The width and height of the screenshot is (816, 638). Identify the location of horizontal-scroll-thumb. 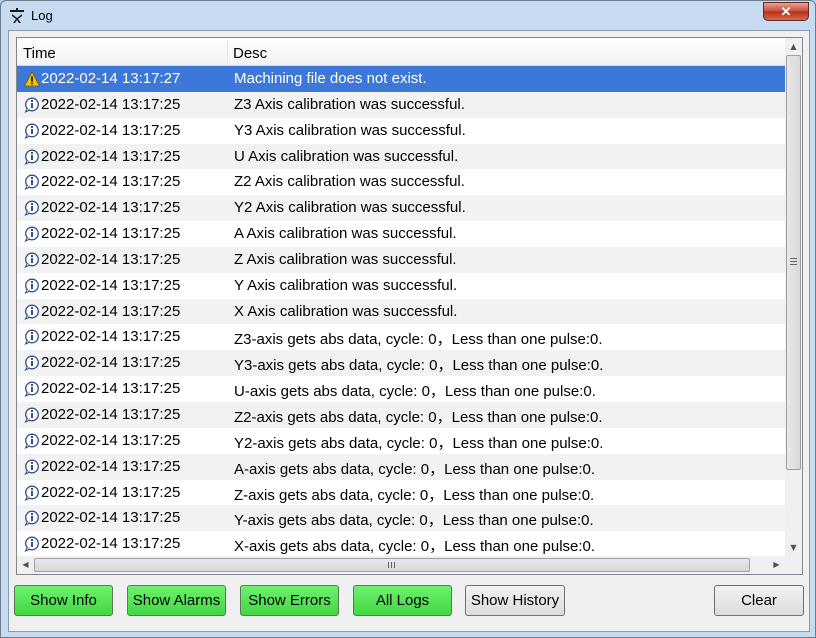
(392, 565).